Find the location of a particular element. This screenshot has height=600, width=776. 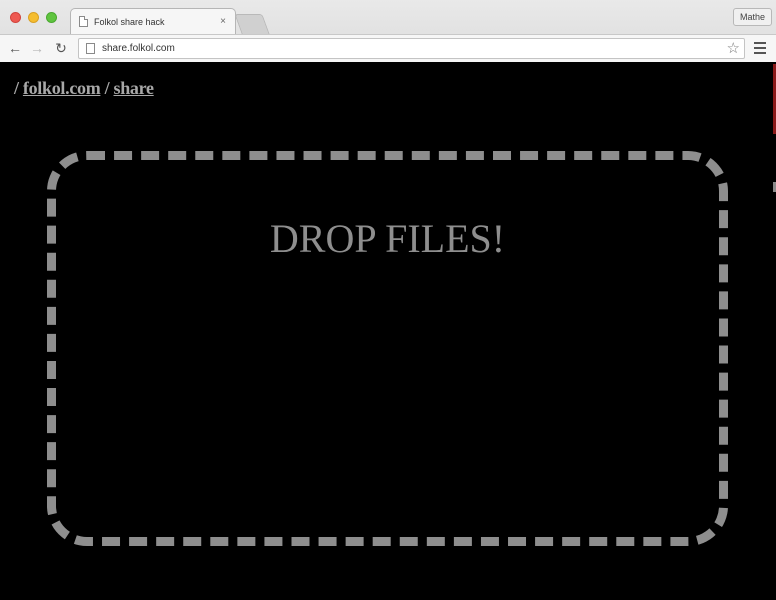

arrow-left-icon: ← is located at coordinates (15, 48).